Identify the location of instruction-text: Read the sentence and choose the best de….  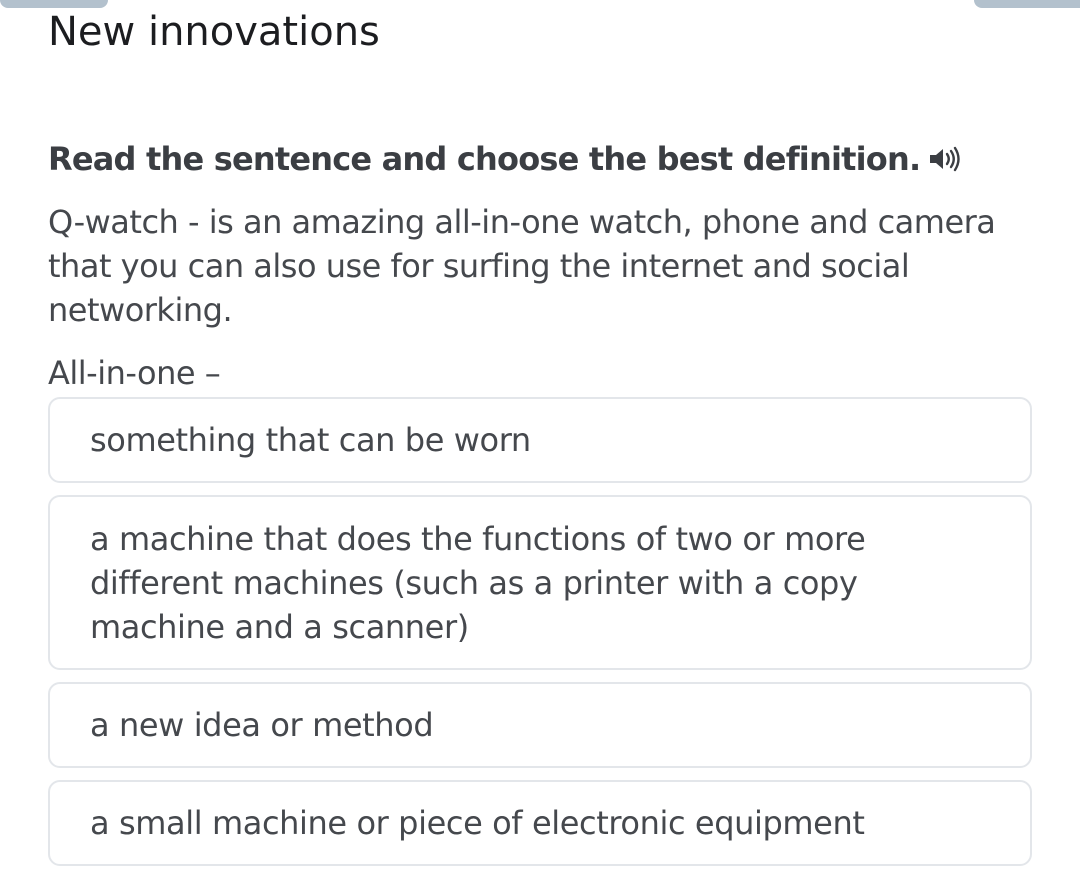
(484, 159).